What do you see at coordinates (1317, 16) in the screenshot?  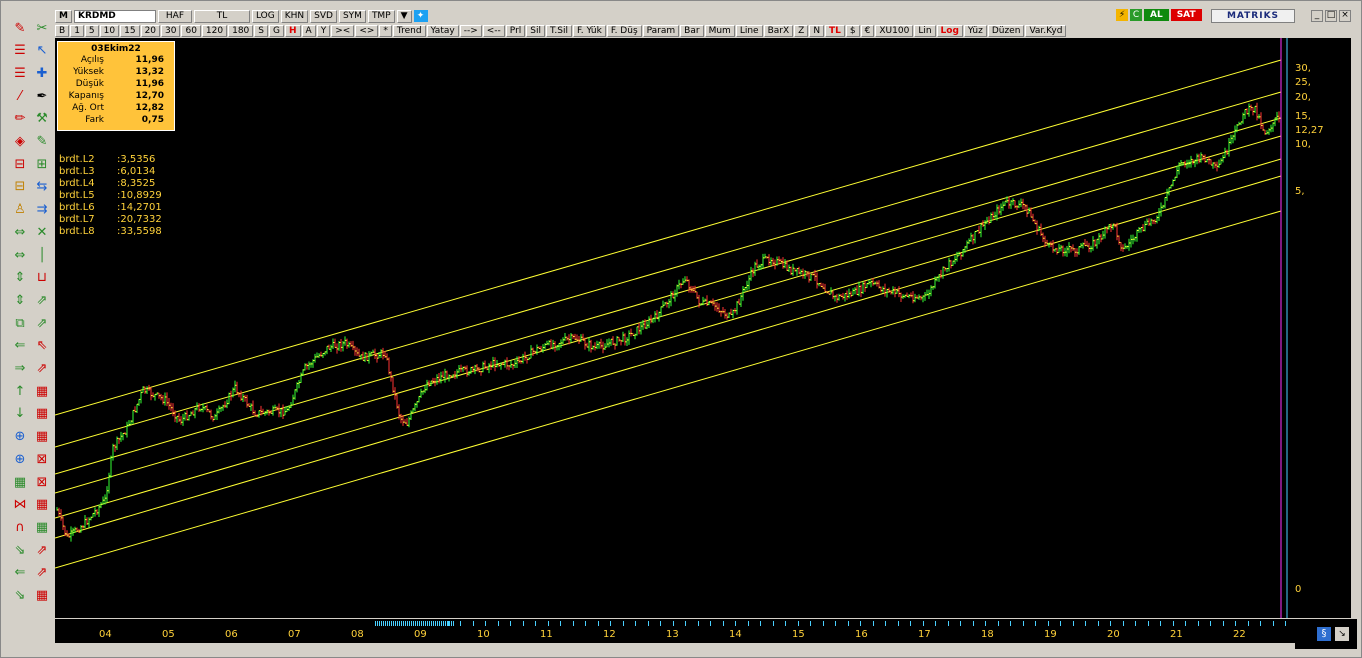 I see `minimize-icon: _` at bounding box center [1317, 16].